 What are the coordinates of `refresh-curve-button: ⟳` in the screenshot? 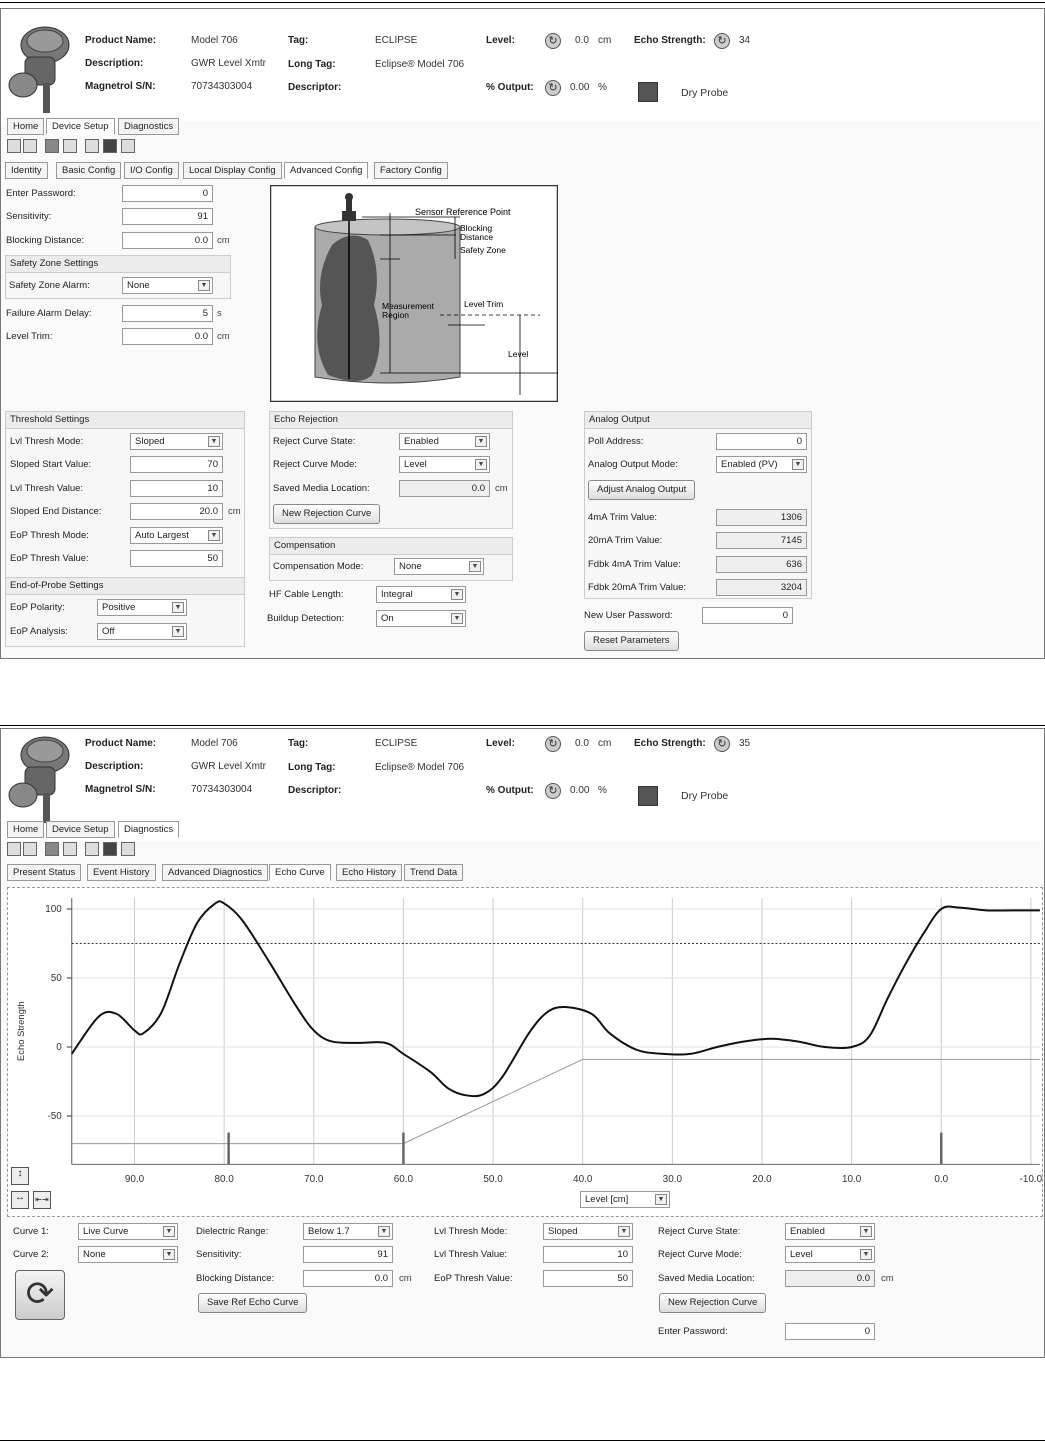 It's located at (40, 1295).